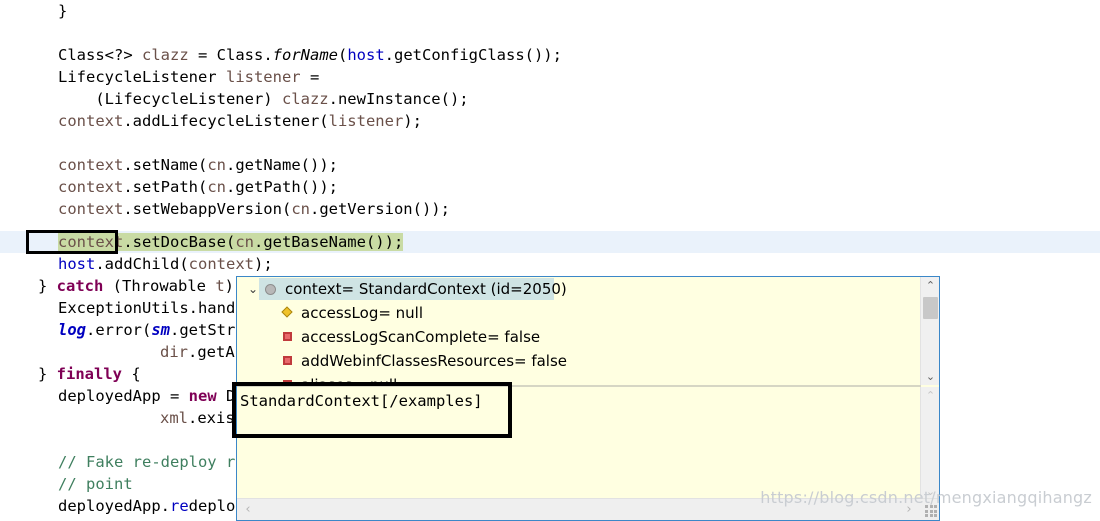  What do you see at coordinates (579, 289) in the screenshot?
I see `tree-row-root: ⌄ context= StandardContext (id=2050)` at bounding box center [579, 289].